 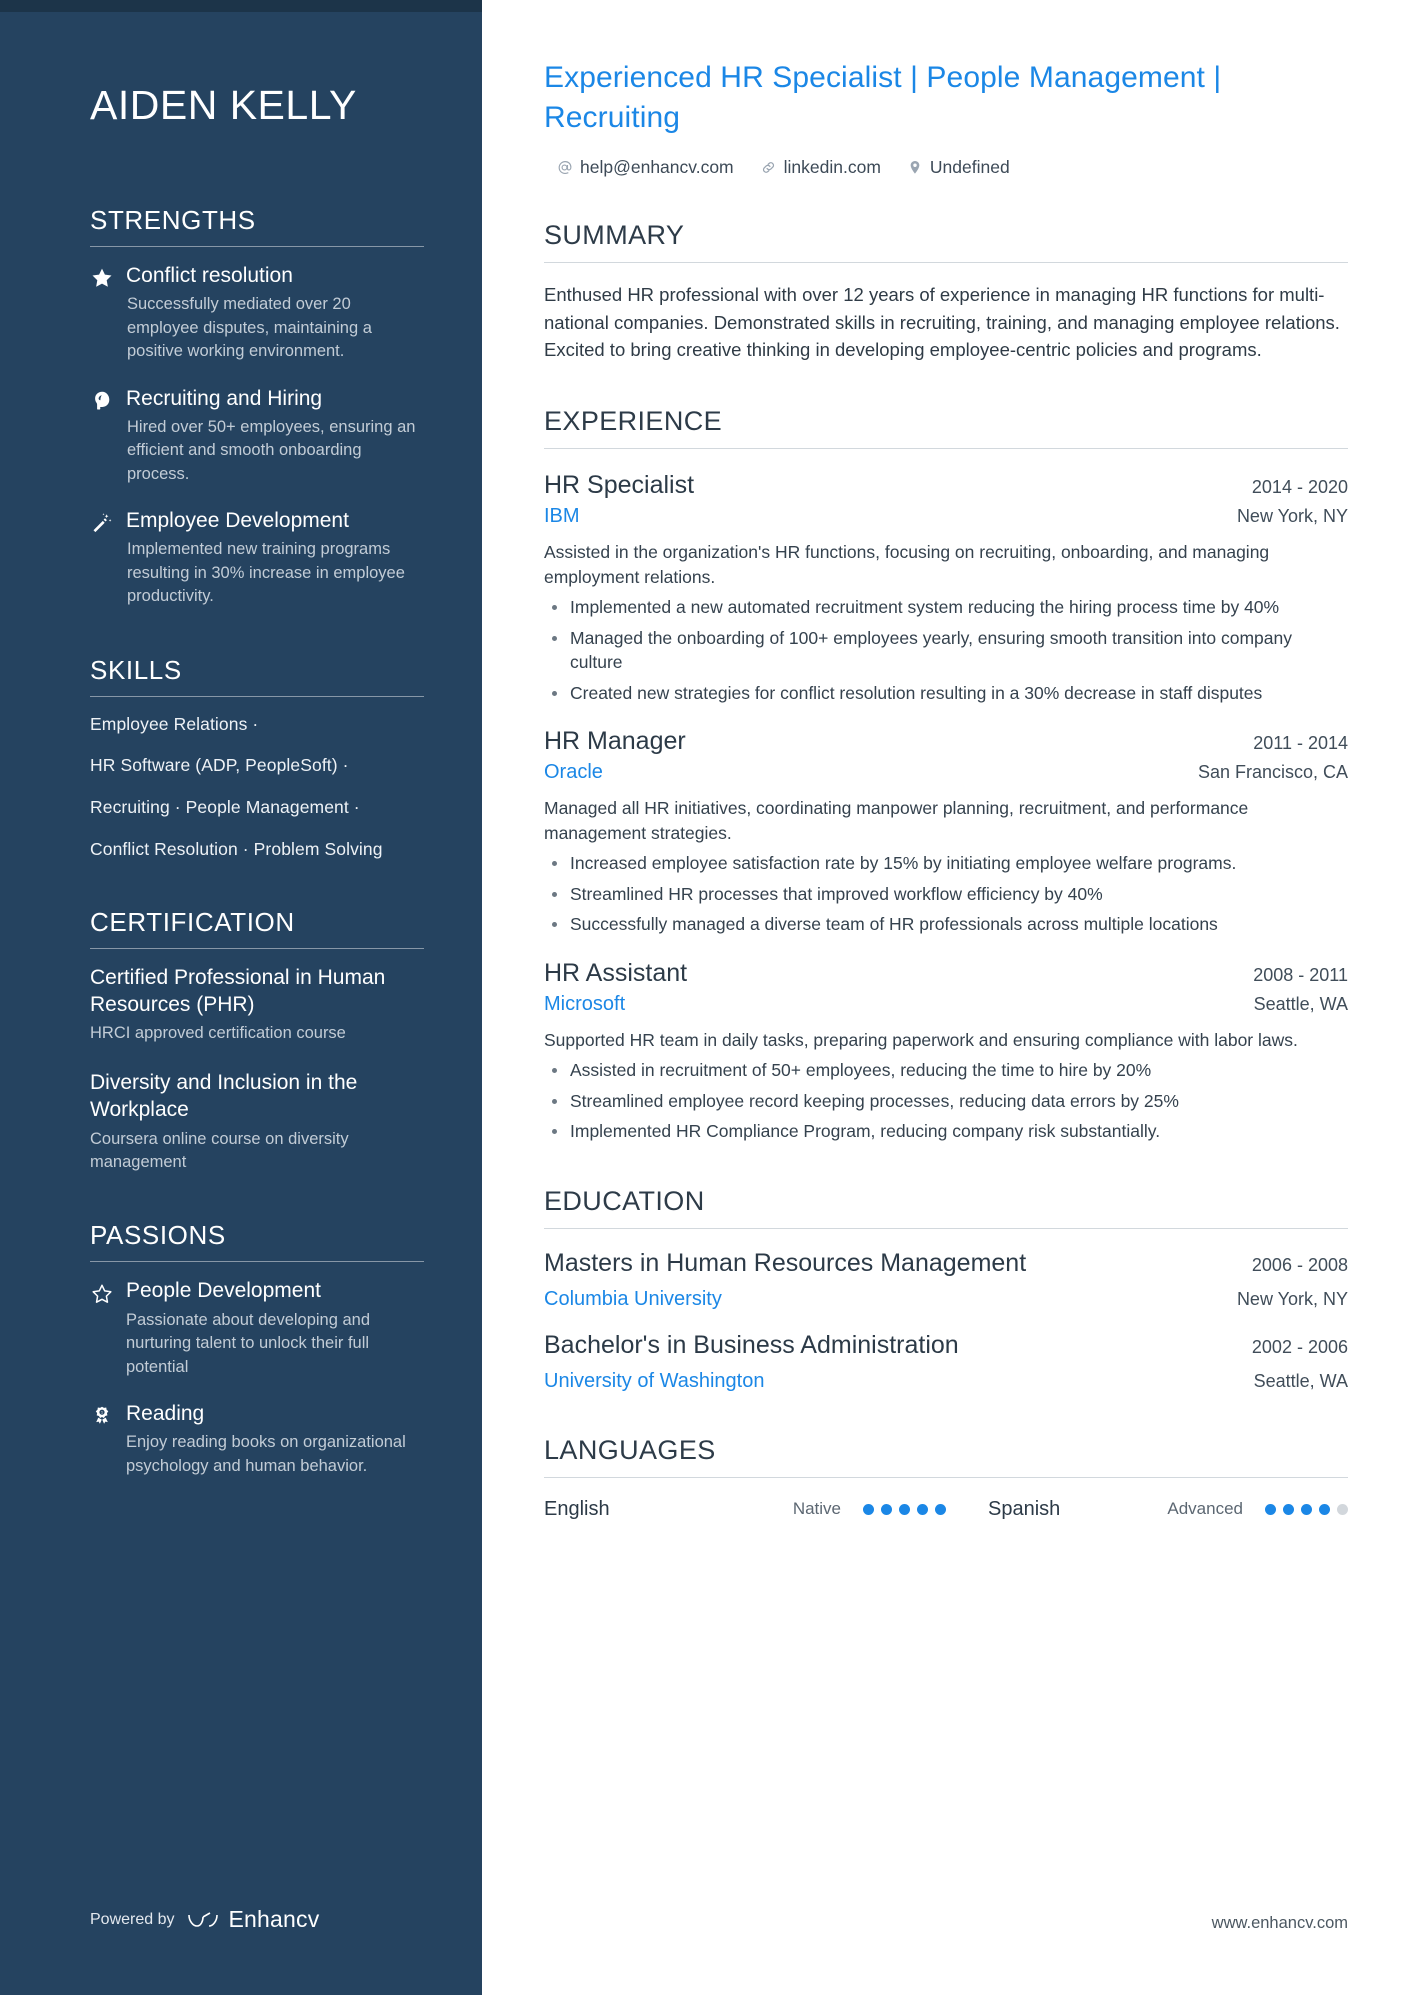 I want to click on education-heading: EDUCATION, so click(x=624, y=1200).